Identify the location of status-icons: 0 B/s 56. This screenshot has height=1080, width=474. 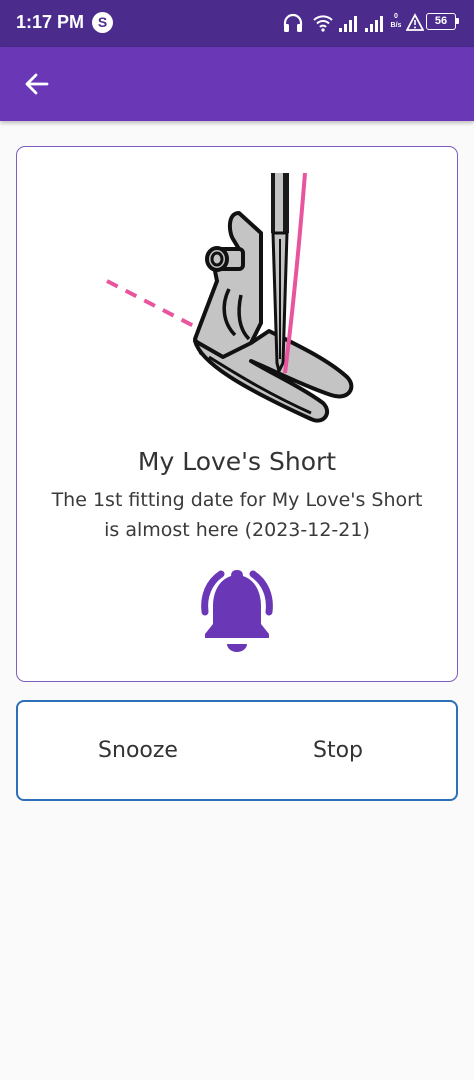
(371, 23).